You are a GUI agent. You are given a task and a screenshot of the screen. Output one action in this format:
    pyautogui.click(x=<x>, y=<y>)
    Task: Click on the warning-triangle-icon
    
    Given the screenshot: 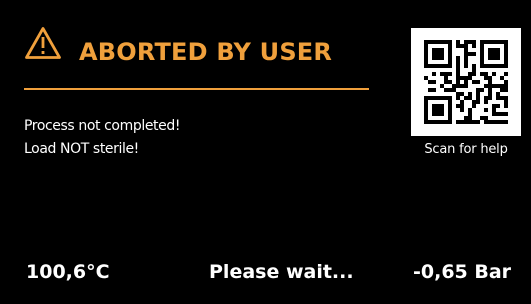 What is the action you would take?
    pyautogui.click(x=43, y=43)
    